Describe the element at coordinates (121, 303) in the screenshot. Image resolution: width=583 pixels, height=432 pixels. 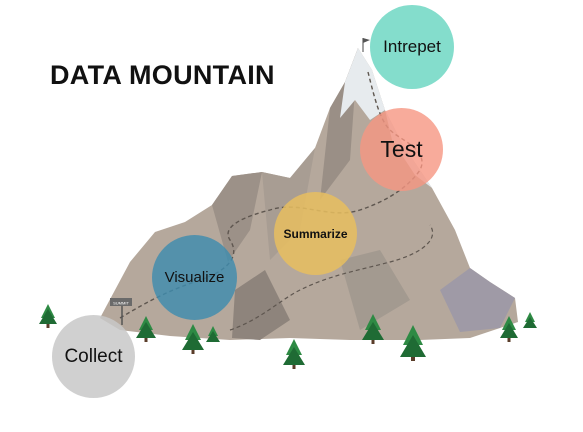
I see `summit-sign-text: SUMMIT` at that location.